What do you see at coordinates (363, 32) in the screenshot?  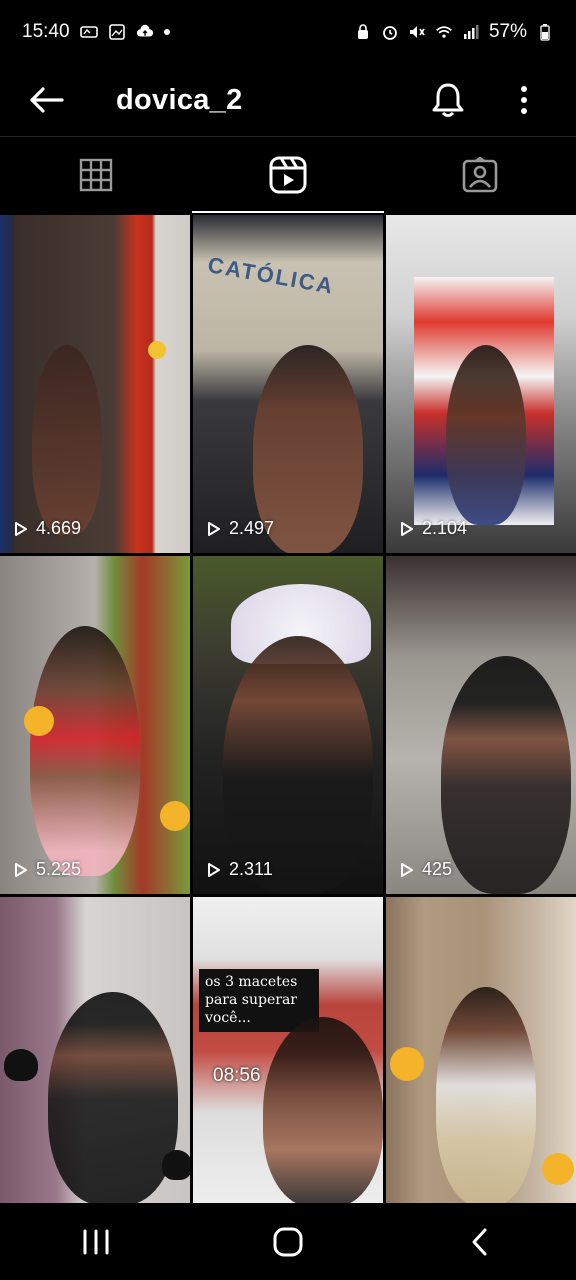 I see `lock-icon` at bounding box center [363, 32].